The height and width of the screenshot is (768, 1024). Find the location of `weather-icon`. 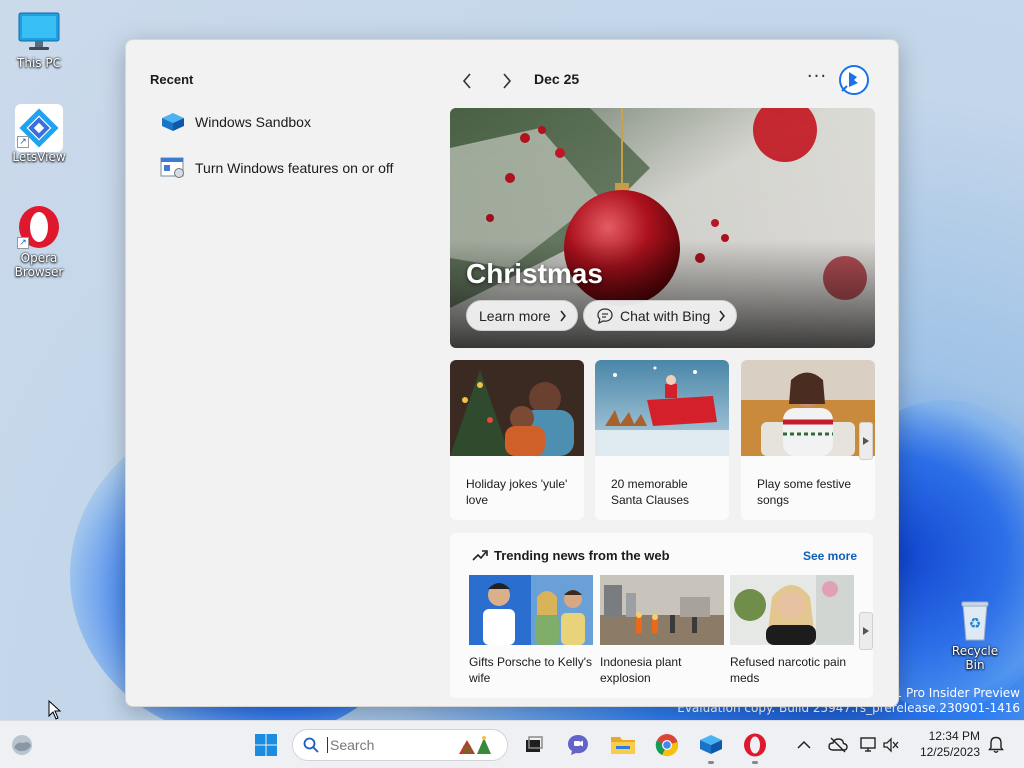

weather-icon is located at coordinates (22, 745).